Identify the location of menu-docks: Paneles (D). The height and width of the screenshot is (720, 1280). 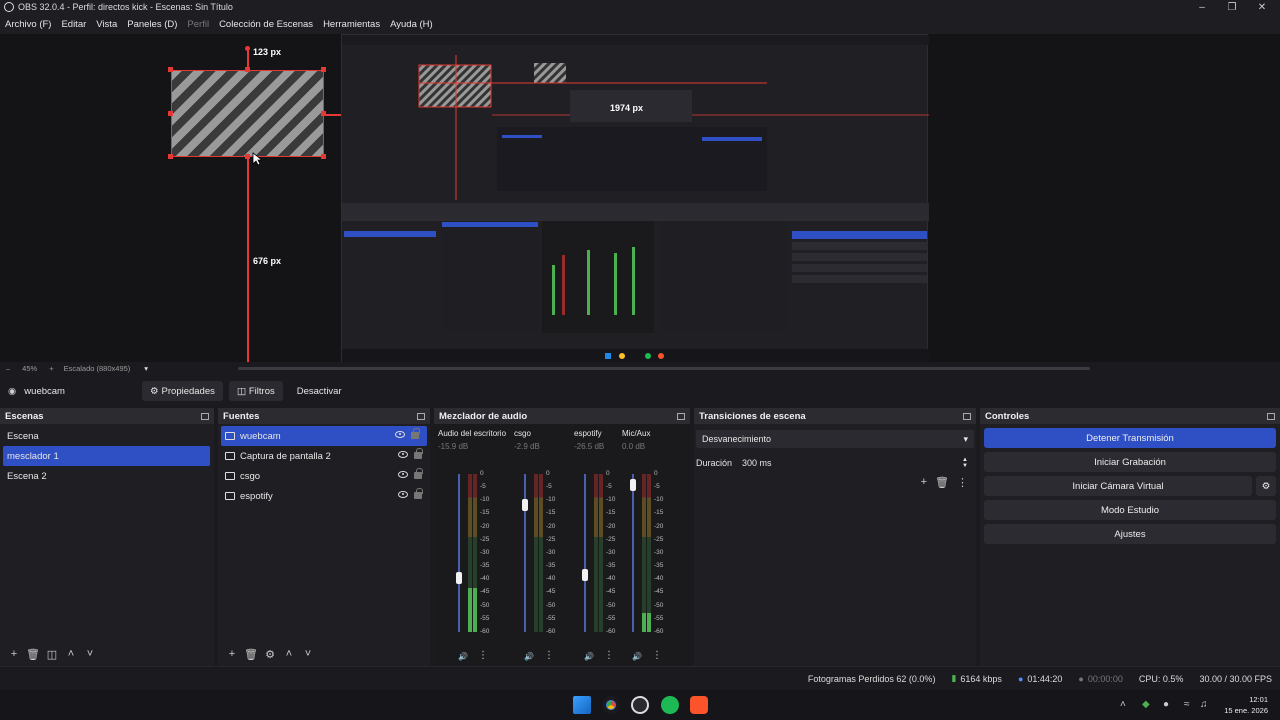
(152, 24).